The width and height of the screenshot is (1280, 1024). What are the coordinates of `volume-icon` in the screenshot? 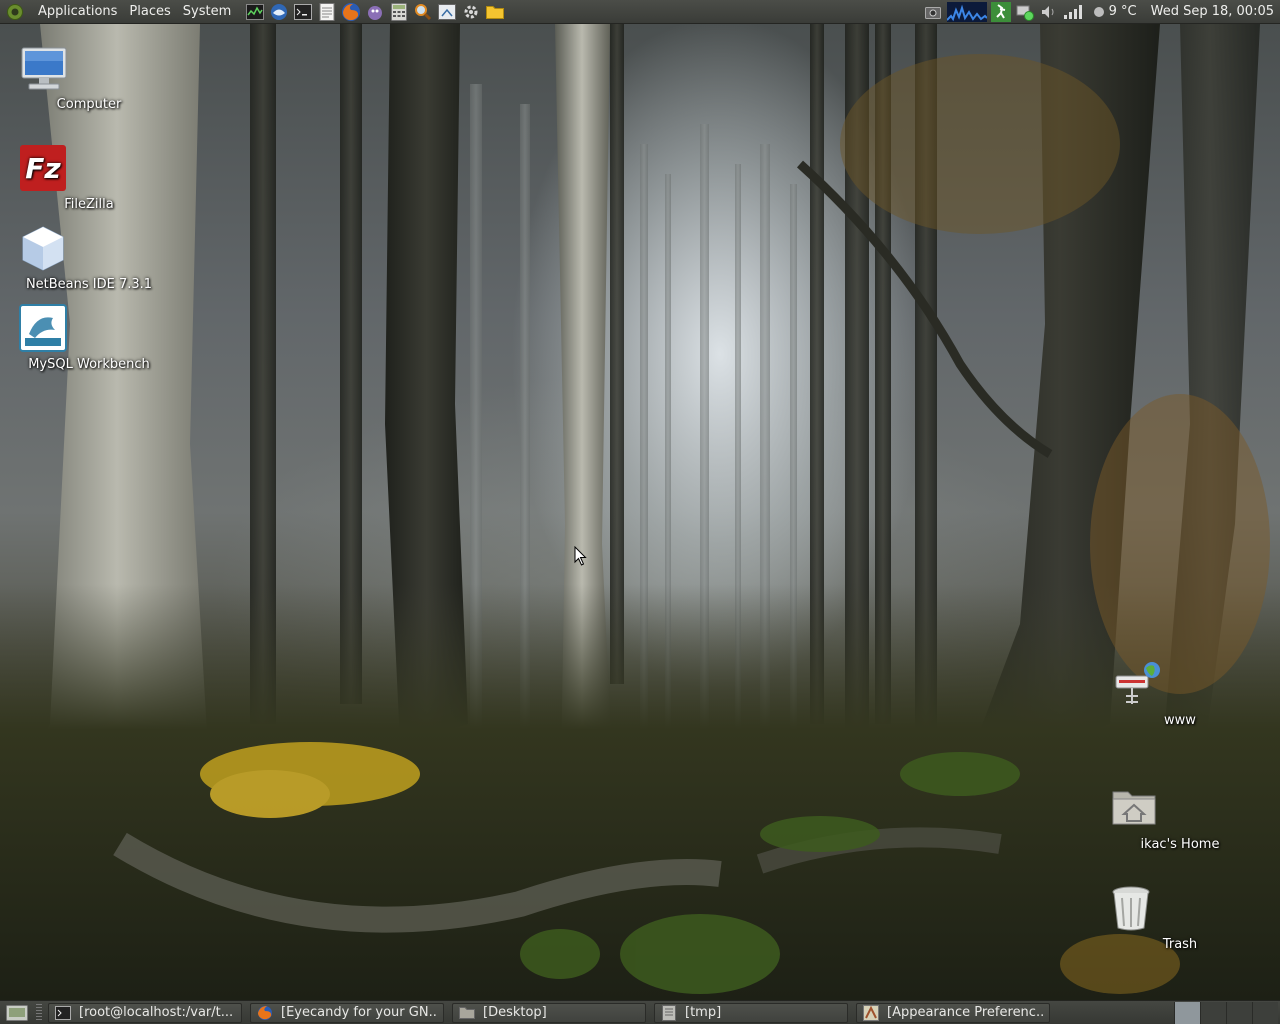 It's located at (1049, 12).